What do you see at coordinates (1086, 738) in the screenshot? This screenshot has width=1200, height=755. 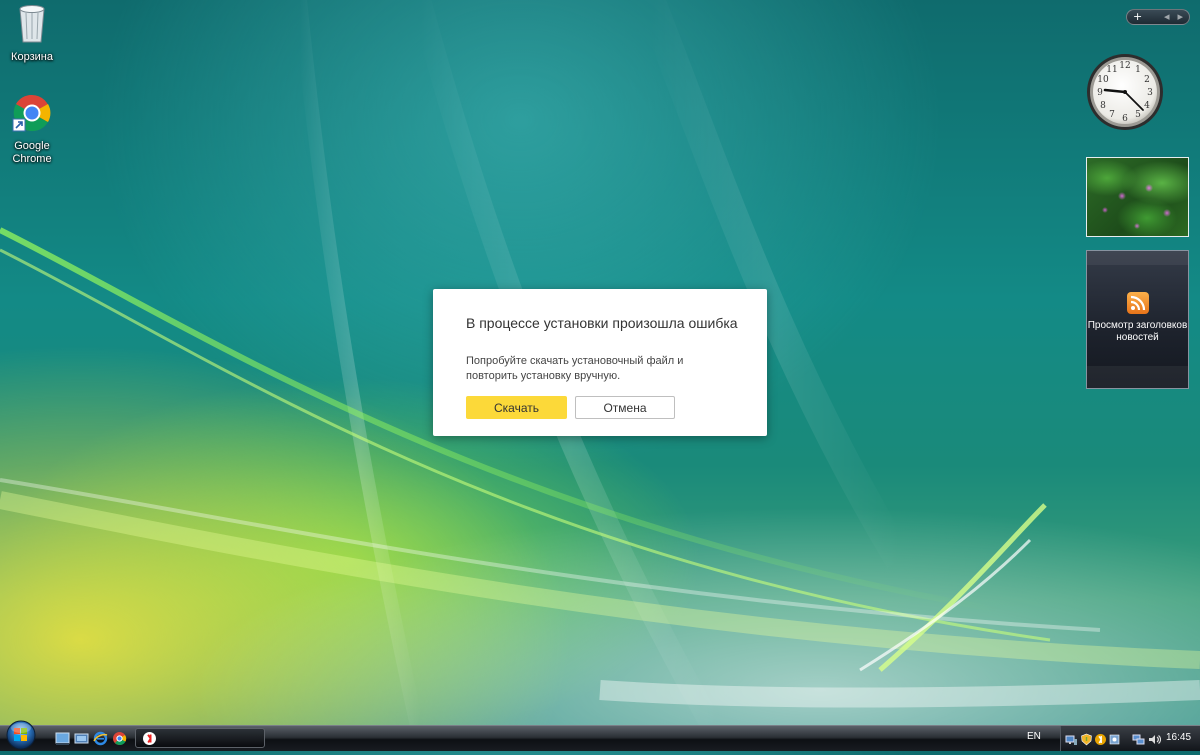 I see `security-shield-icon` at bounding box center [1086, 738].